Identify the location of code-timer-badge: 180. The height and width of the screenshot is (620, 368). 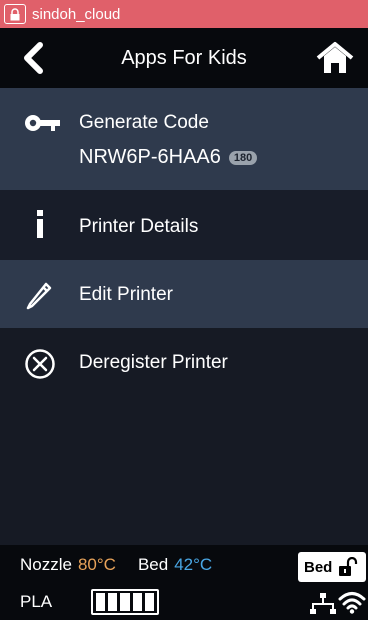
(243, 157).